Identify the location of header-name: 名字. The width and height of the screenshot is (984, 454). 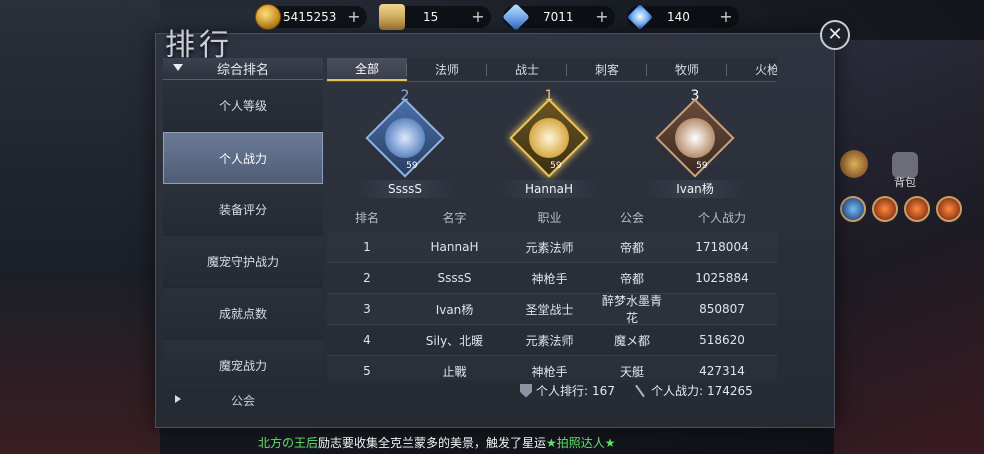
(454, 217).